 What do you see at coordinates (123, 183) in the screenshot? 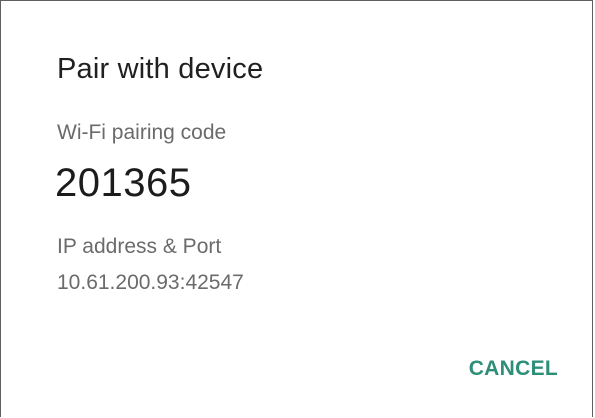
I see `pairing-code-value: 201365` at bounding box center [123, 183].